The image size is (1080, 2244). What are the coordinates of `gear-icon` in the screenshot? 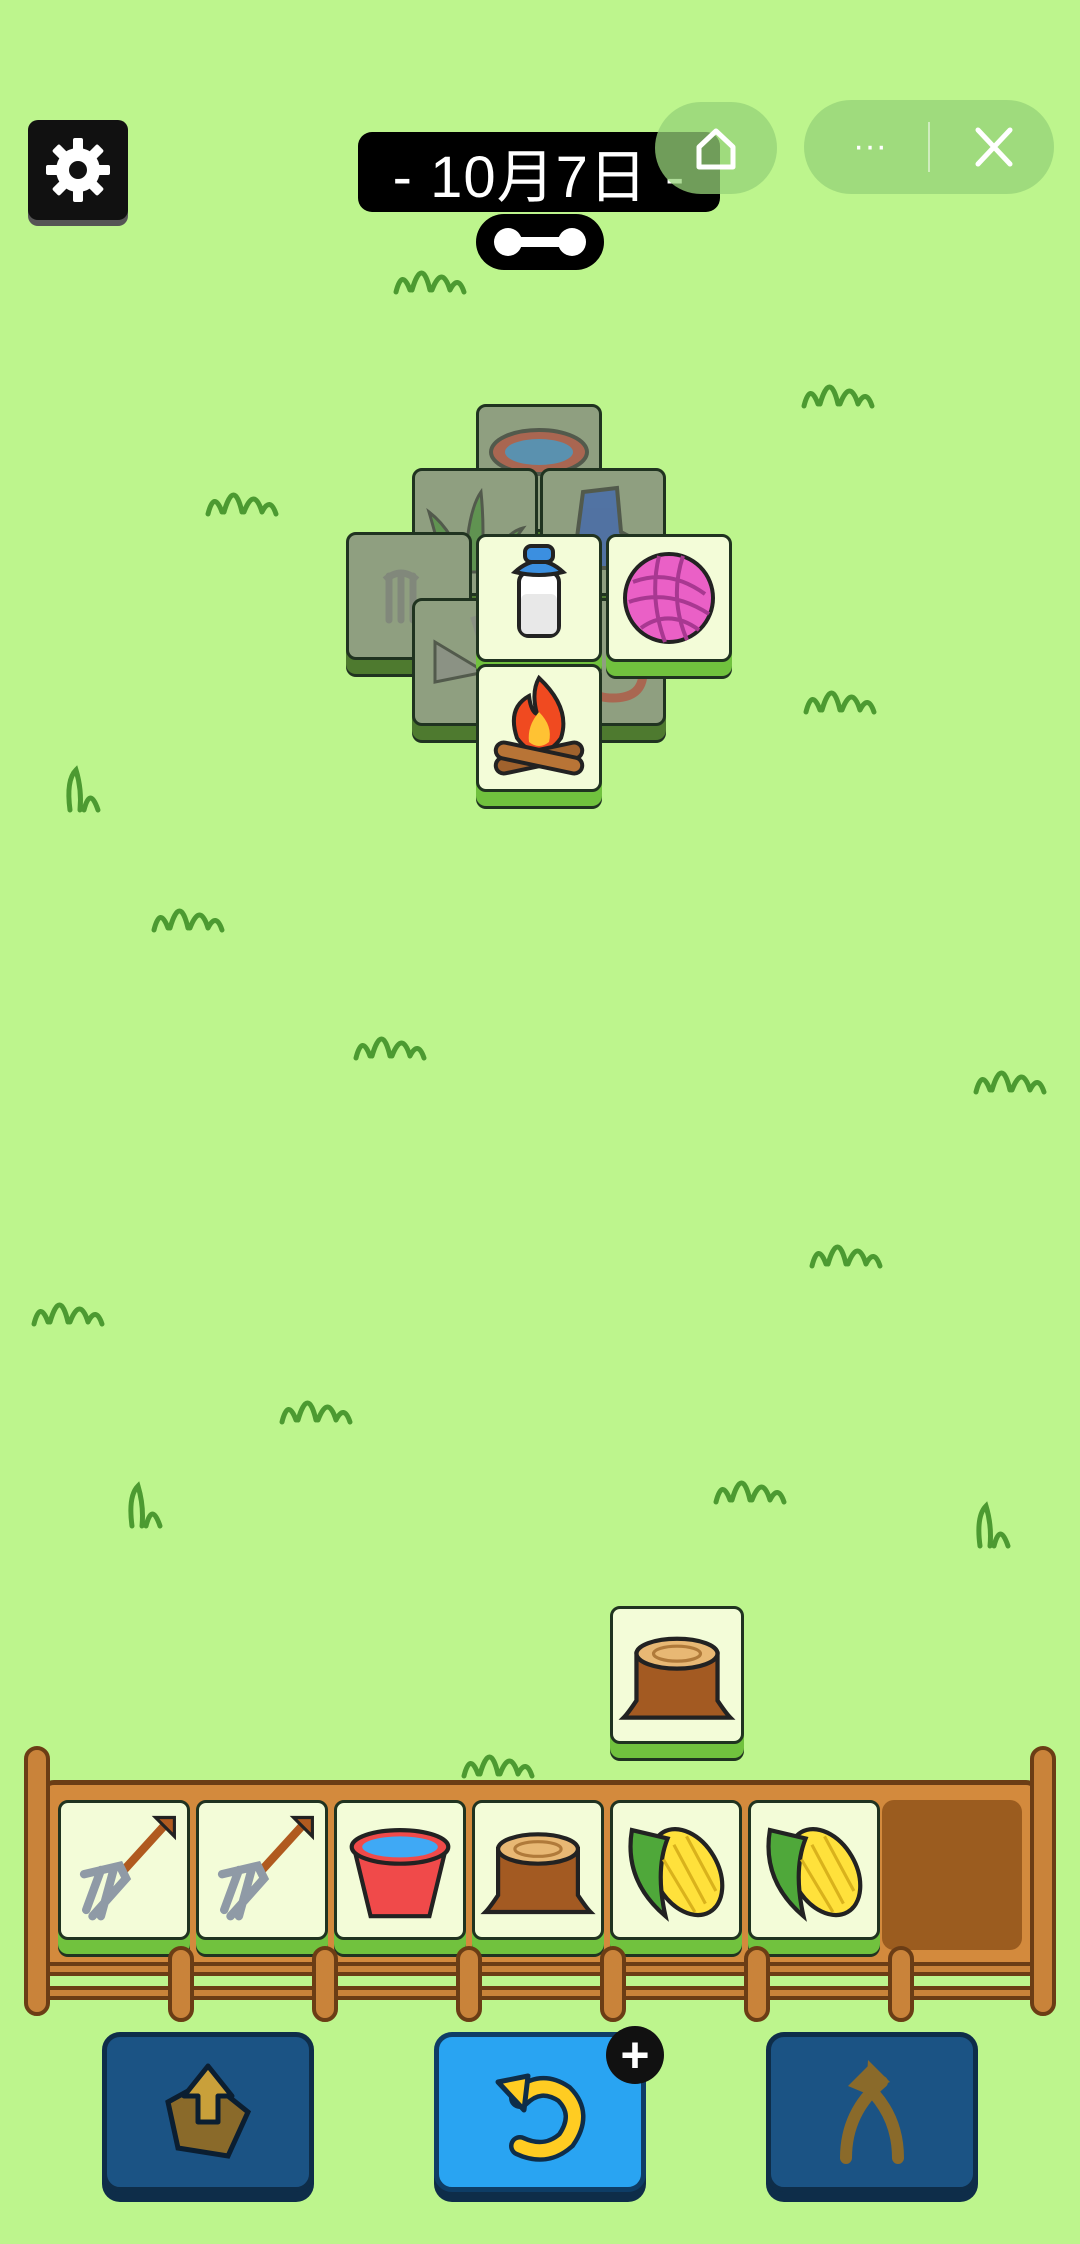 It's located at (78, 170).